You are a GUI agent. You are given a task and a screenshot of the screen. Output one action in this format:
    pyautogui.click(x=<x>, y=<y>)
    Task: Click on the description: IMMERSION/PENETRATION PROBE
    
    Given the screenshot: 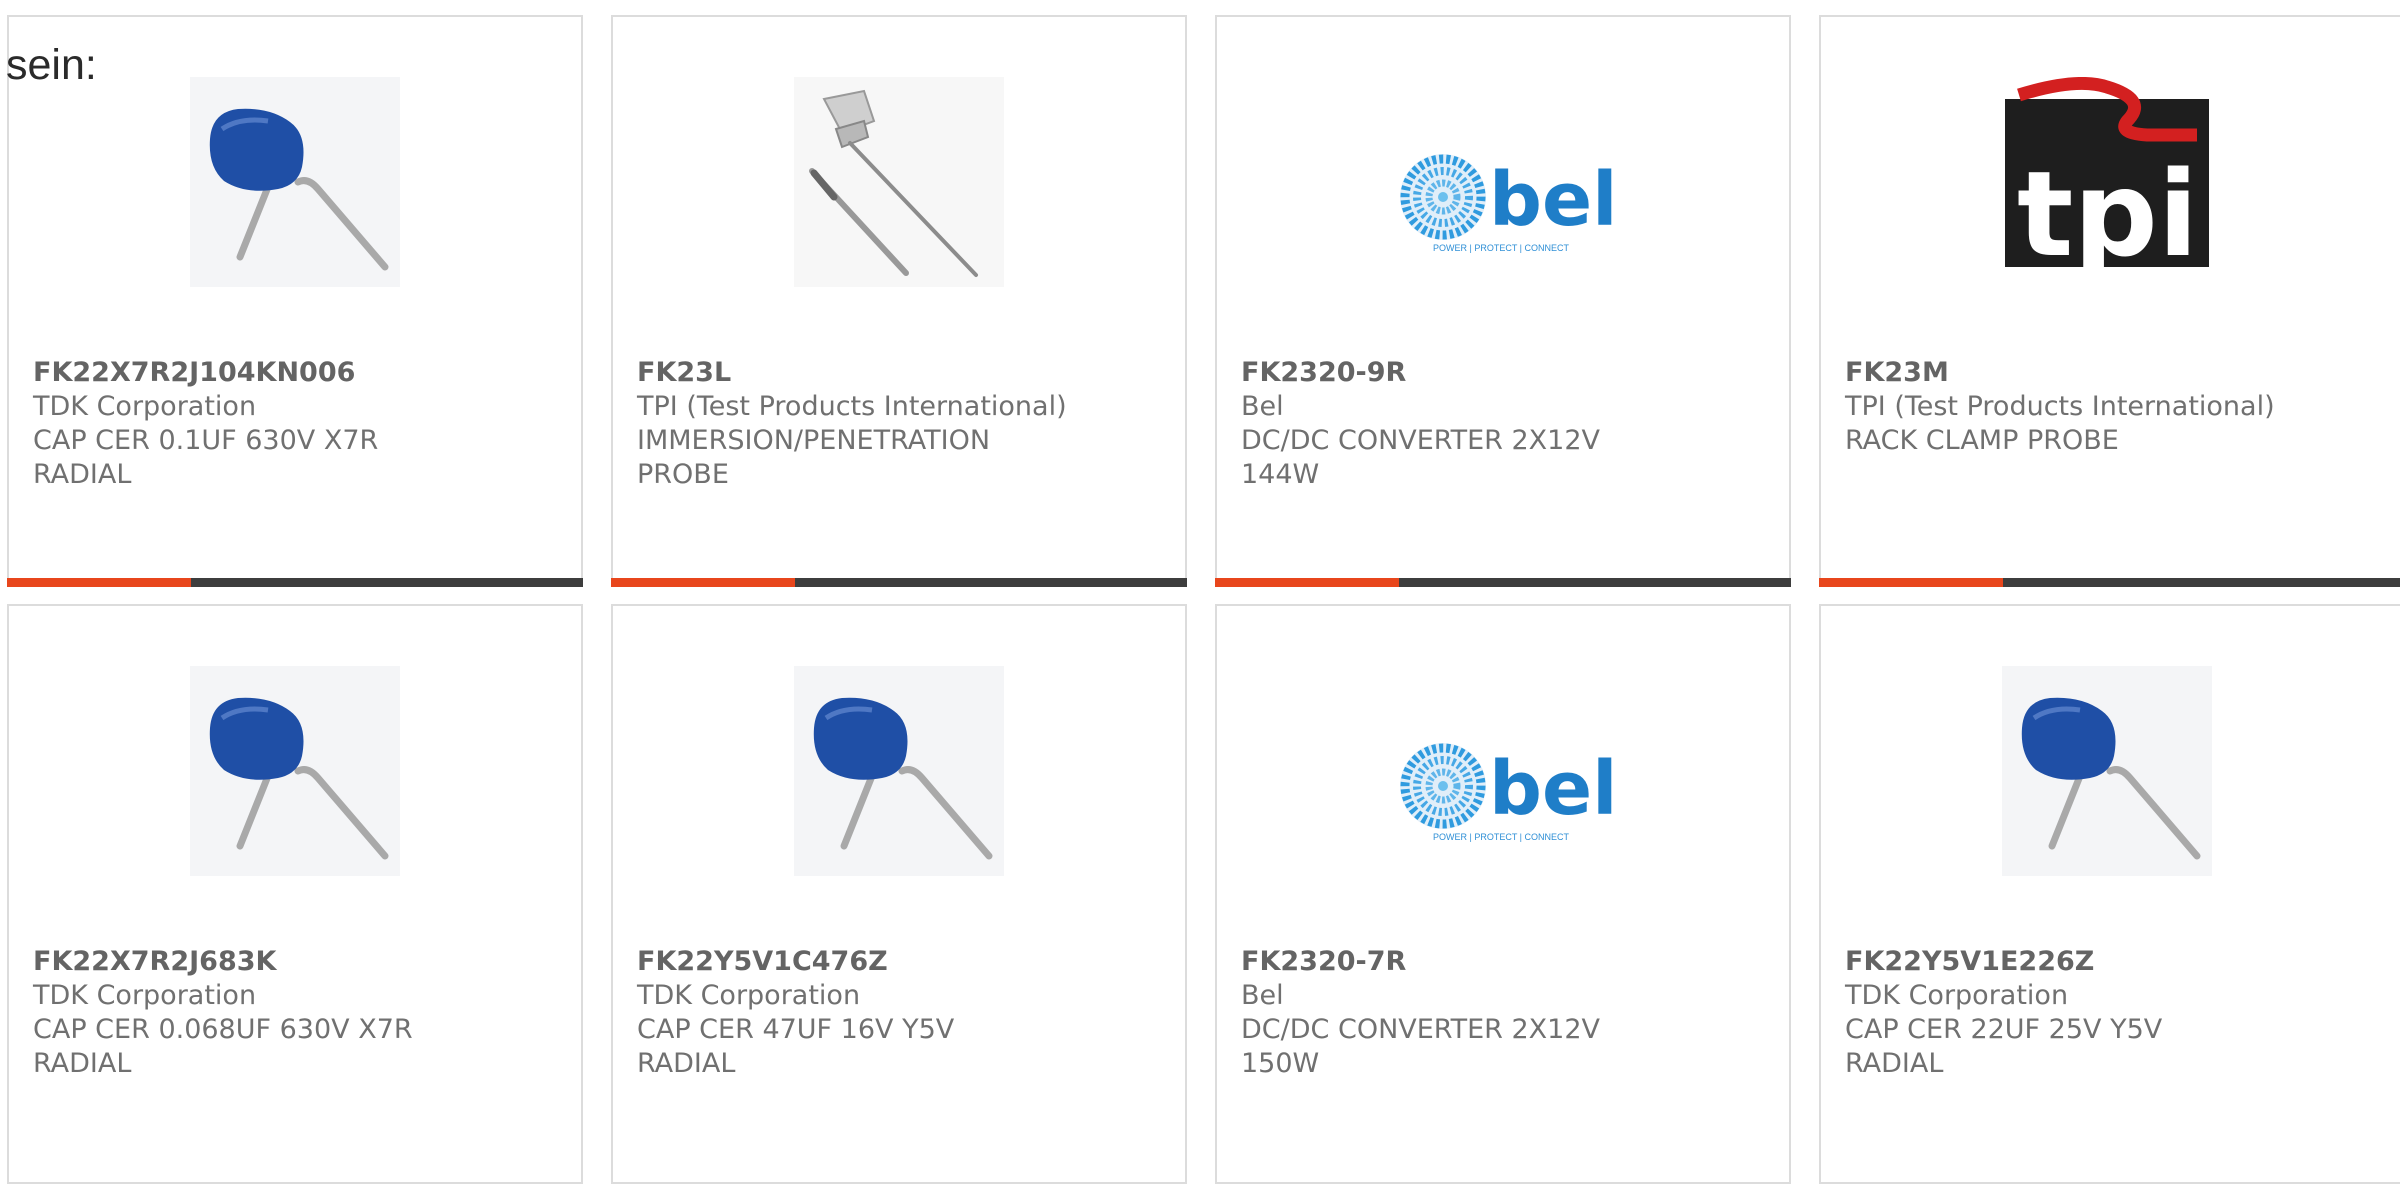 What is the action you would take?
    pyautogui.click(x=814, y=457)
    